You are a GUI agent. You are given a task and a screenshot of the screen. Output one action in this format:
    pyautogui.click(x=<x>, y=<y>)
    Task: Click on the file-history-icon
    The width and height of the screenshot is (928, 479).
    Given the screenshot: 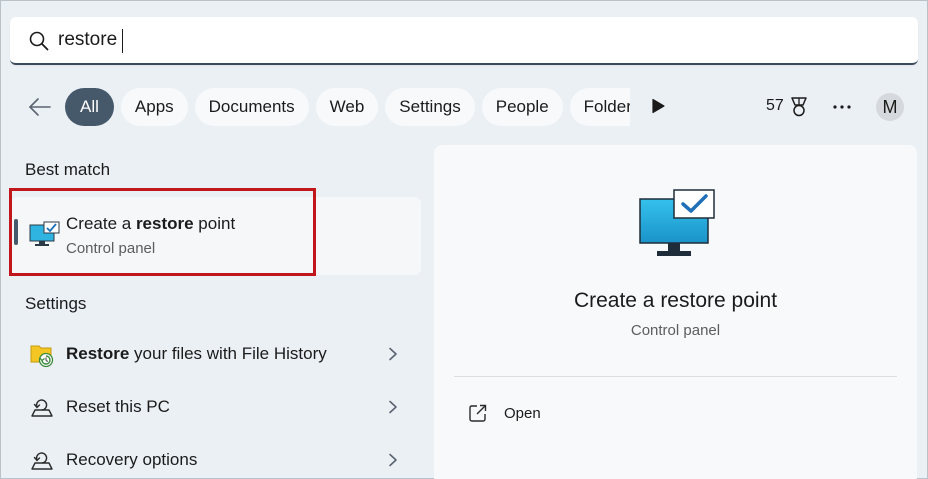 What is the action you would take?
    pyautogui.click(x=42, y=356)
    